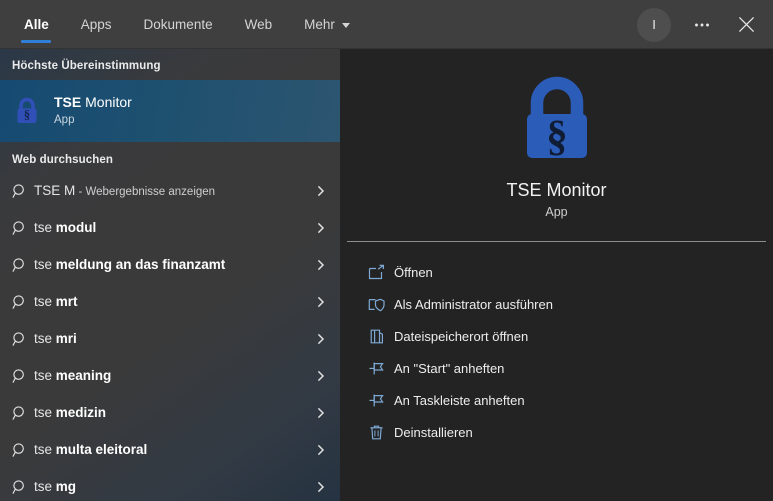 This screenshot has height=501, width=773. What do you see at coordinates (433, 432) in the screenshot?
I see `action-uninstall-label: Deinstallieren` at bounding box center [433, 432].